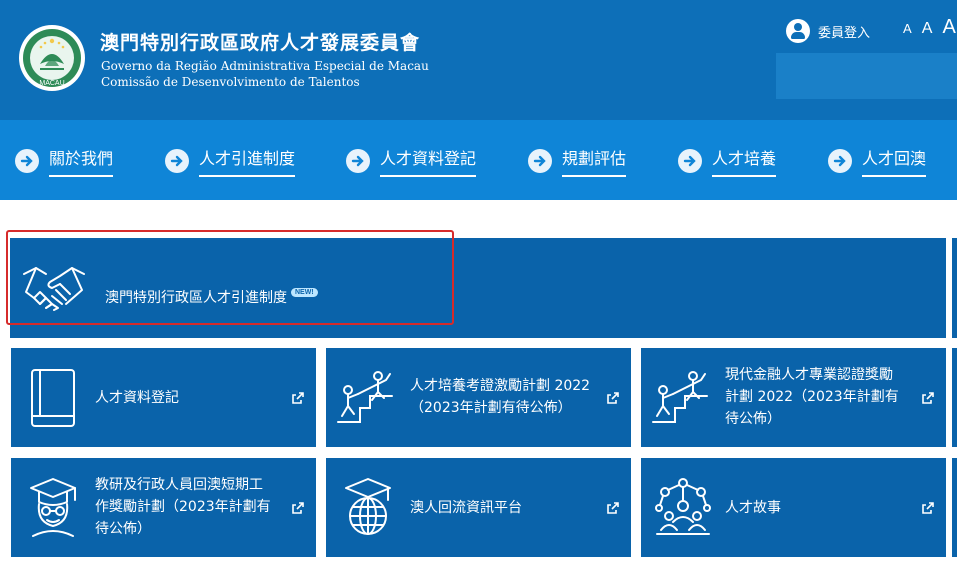 The height and width of the screenshot is (568, 957). What do you see at coordinates (81, 161) in the screenshot?
I see `nav-item-label: 關於我們` at bounding box center [81, 161].